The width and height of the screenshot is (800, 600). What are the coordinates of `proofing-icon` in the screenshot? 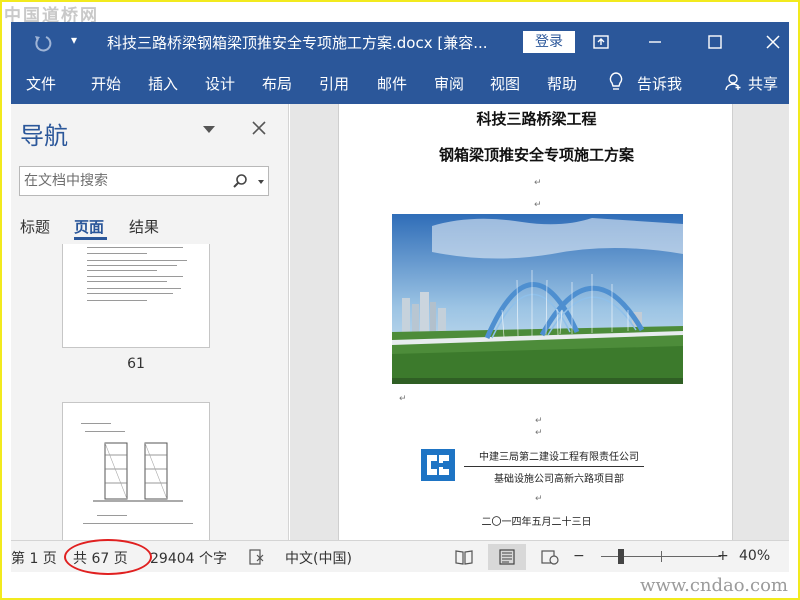 It's located at (257, 557).